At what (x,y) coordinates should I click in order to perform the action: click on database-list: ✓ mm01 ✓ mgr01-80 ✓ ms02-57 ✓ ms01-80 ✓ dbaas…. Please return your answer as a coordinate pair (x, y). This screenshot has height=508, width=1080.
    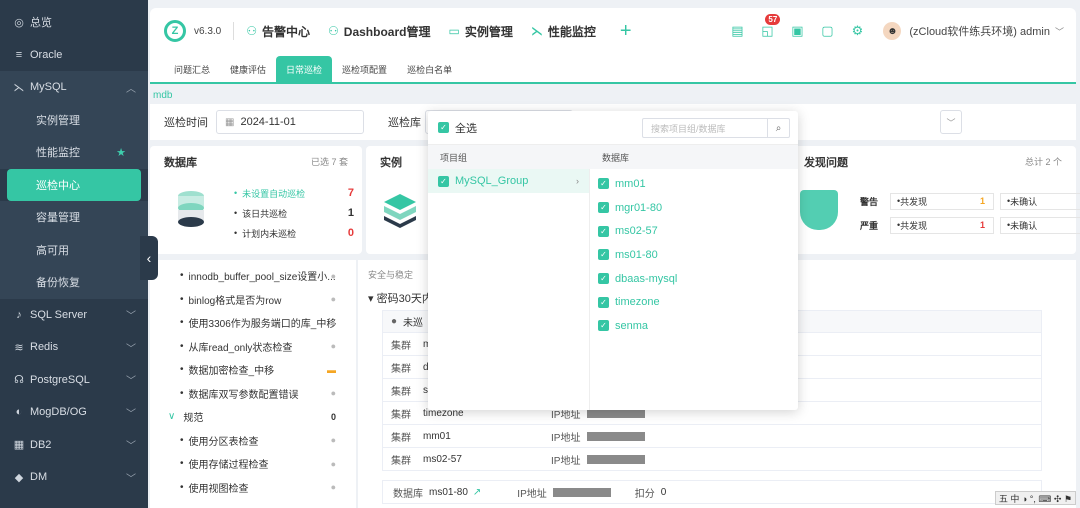
    Looking at the image, I should click on (694, 289).